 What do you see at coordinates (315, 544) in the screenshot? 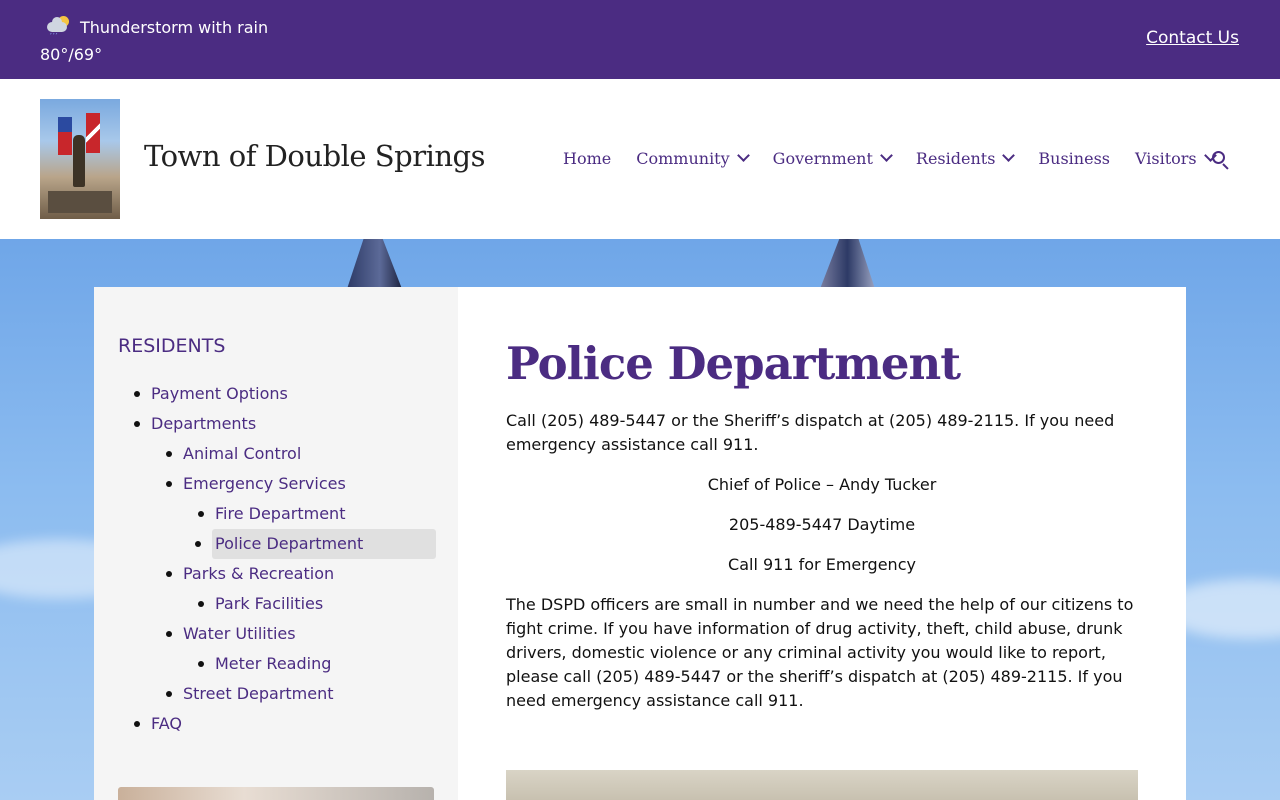
I see `sidebar-item-police-department: Police Department` at bounding box center [315, 544].